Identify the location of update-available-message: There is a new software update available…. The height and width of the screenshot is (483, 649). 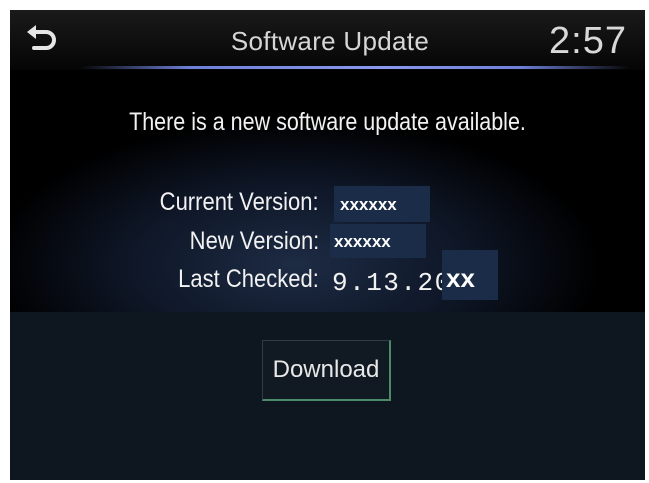
(327, 122).